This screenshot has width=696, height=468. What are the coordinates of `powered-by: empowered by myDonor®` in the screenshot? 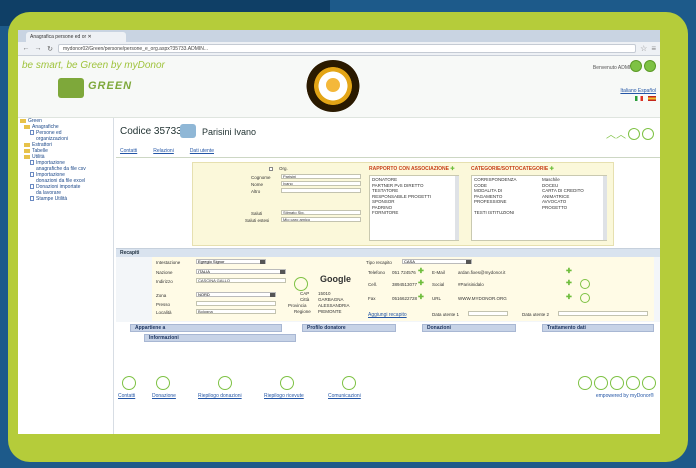 It's located at (624, 396).